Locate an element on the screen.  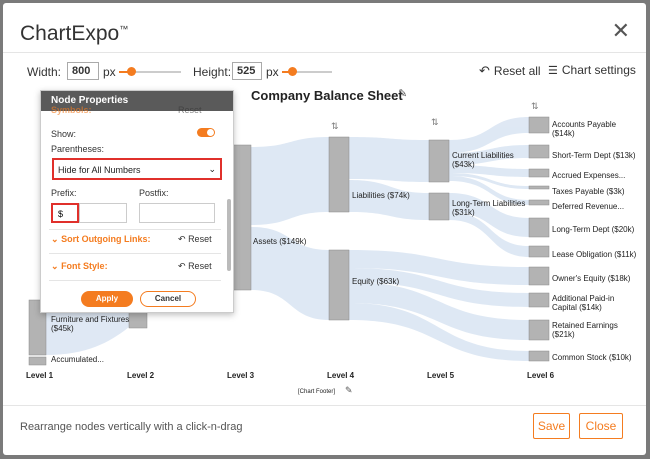
node-ap is located at coordinates (539, 125).